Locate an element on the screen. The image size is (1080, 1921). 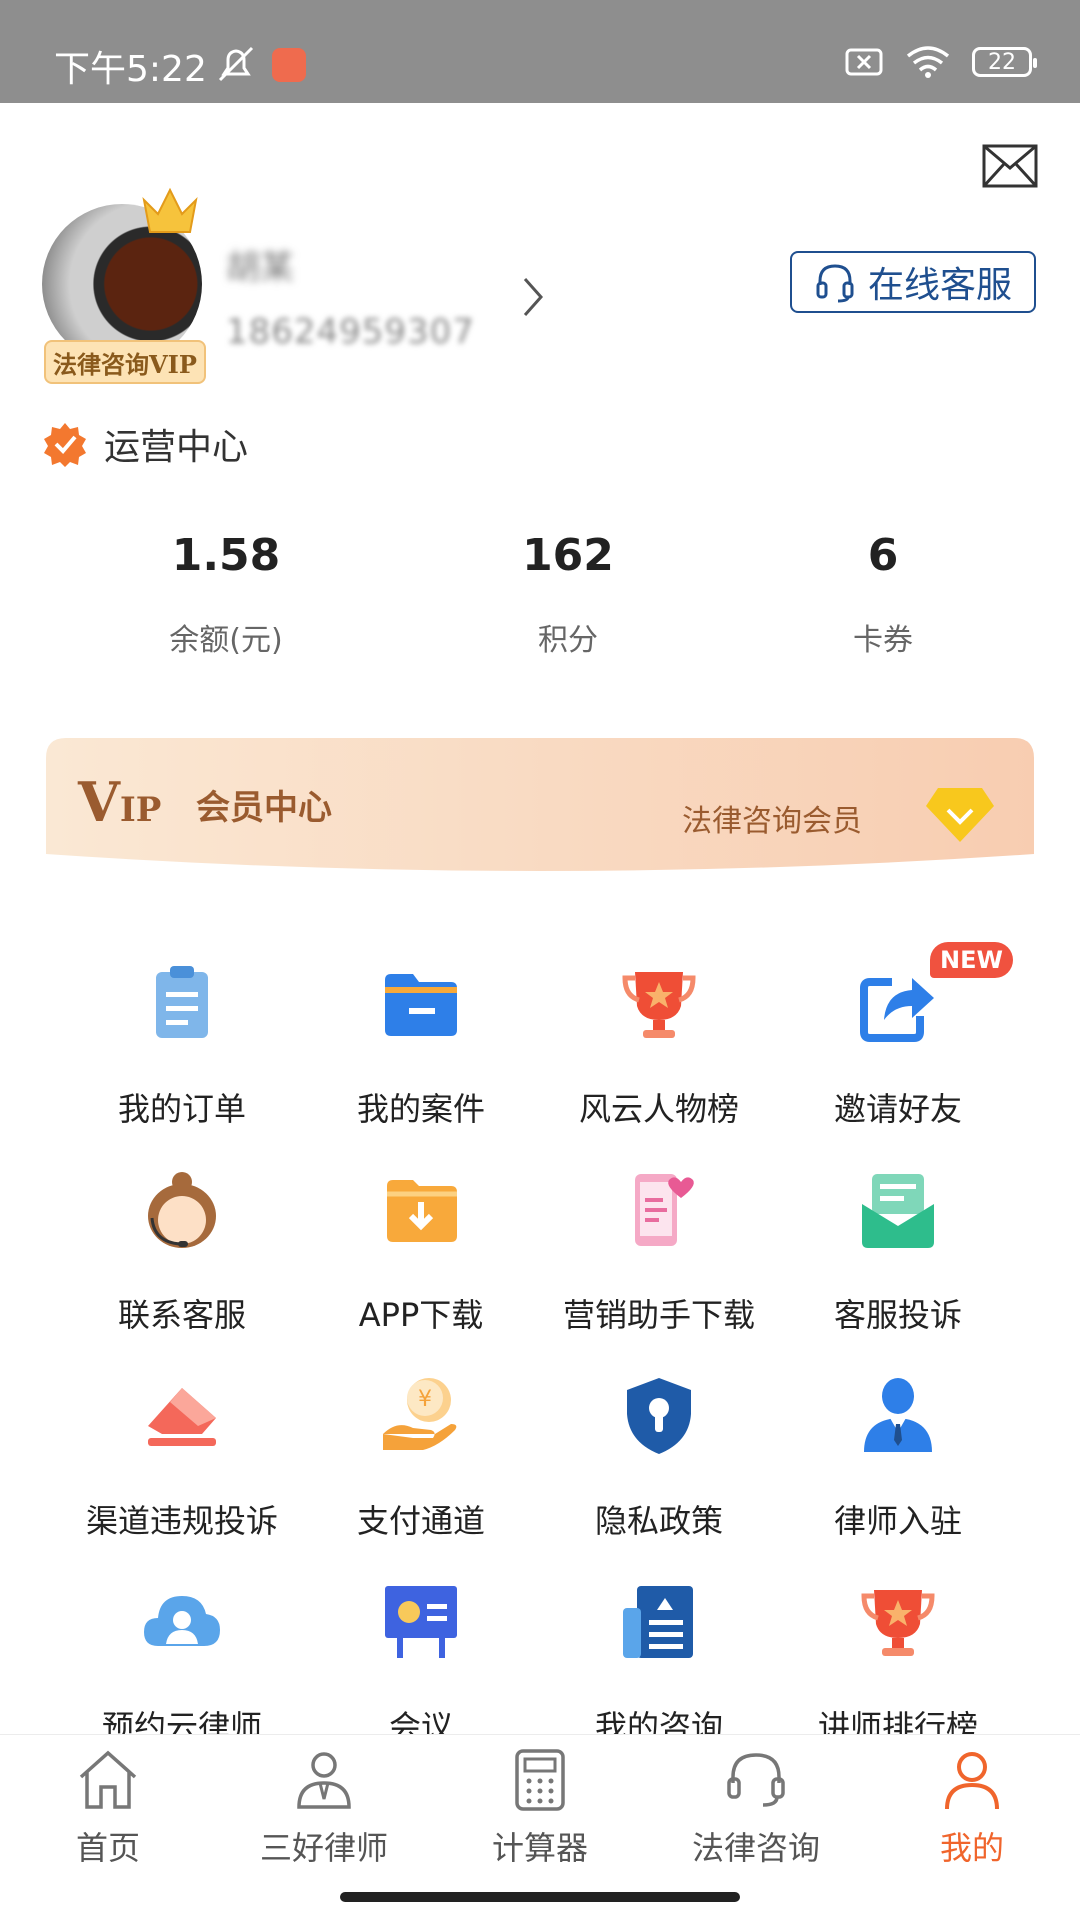
org-row: 运营中心 is located at coordinates (145, 444).